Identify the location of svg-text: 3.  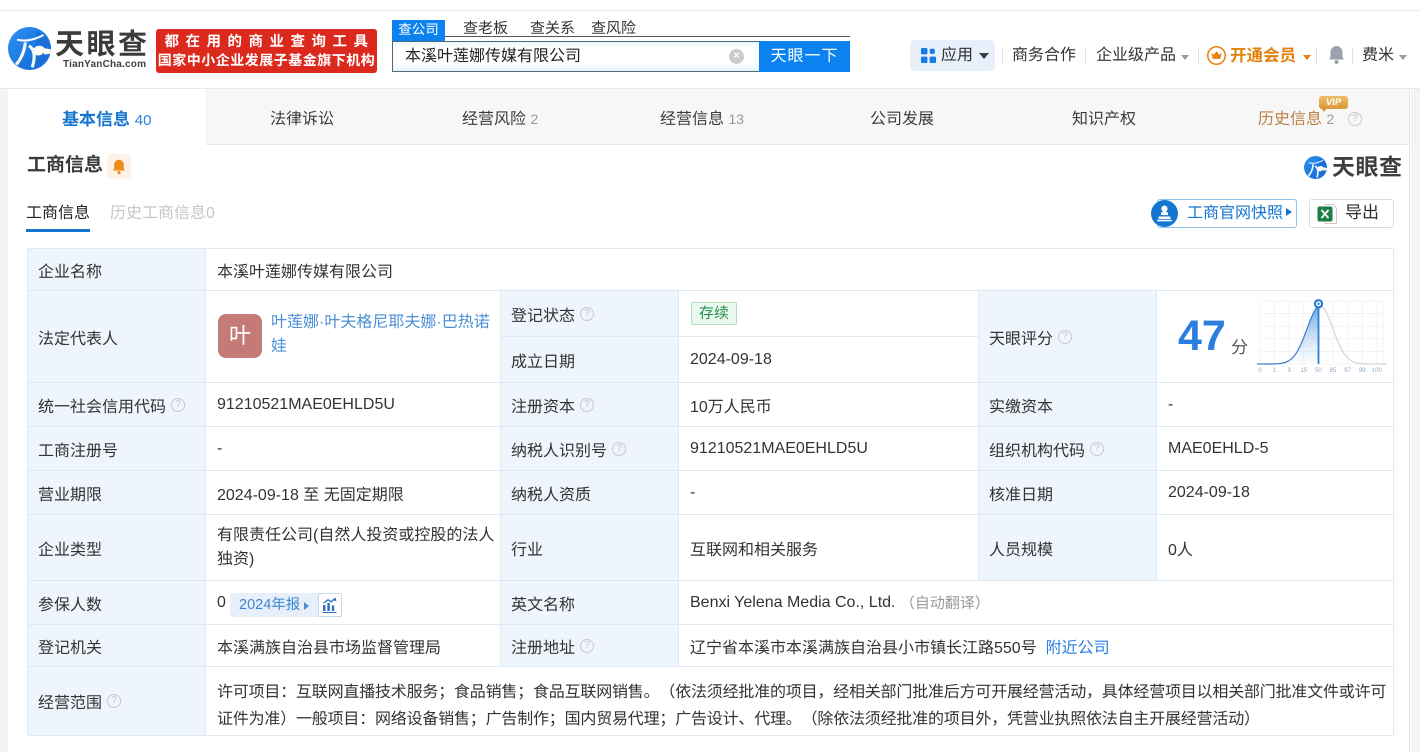
(1290, 371).